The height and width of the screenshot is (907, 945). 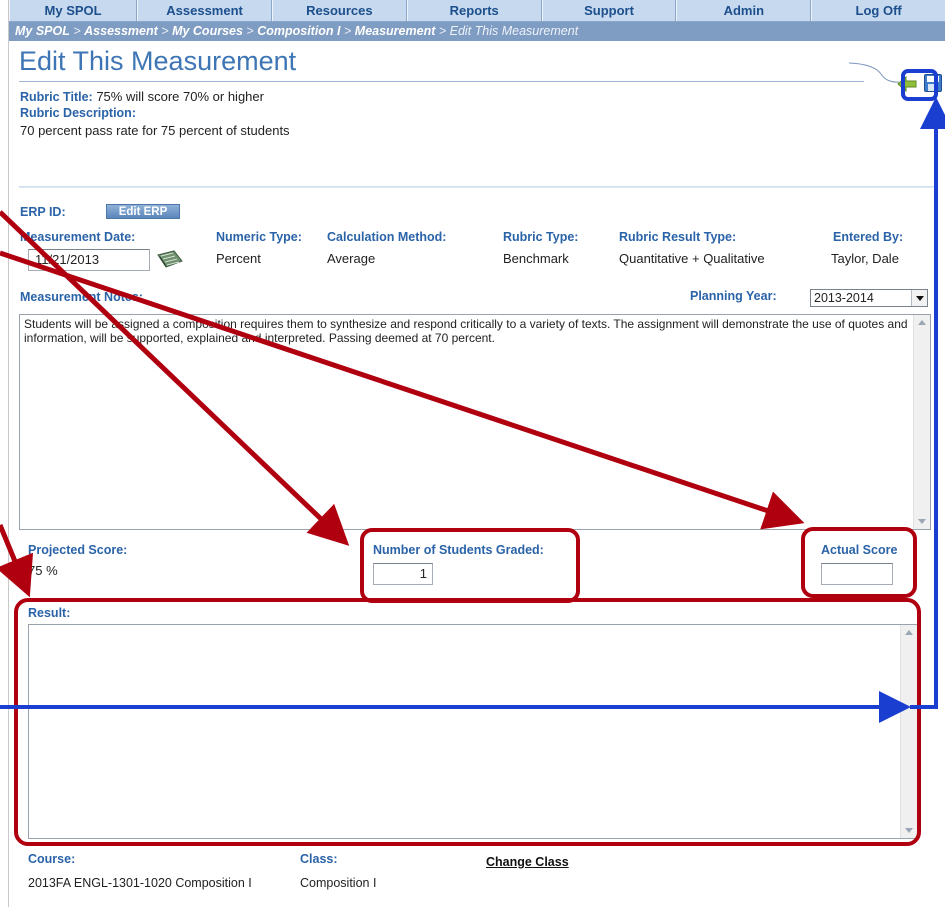 What do you see at coordinates (609, 10) in the screenshot?
I see `nav-support: Support` at bounding box center [609, 10].